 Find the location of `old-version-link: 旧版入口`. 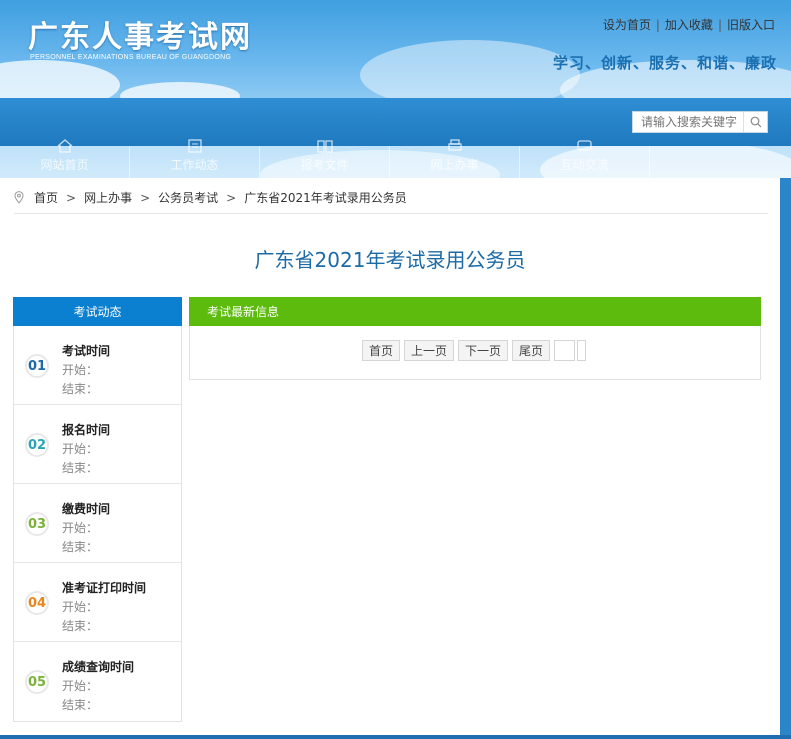

old-version-link: 旧版入口 is located at coordinates (751, 25).